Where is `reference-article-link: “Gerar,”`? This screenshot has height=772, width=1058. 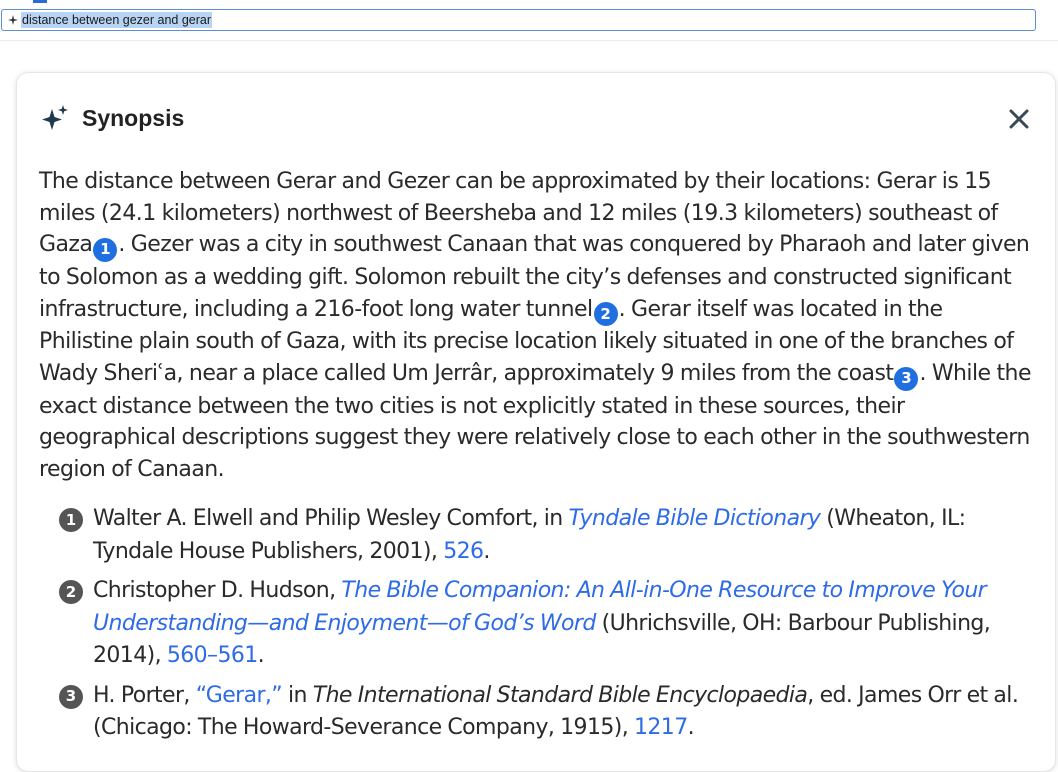 reference-article-link: “Gerar,” is located at coordinates (239, 695).